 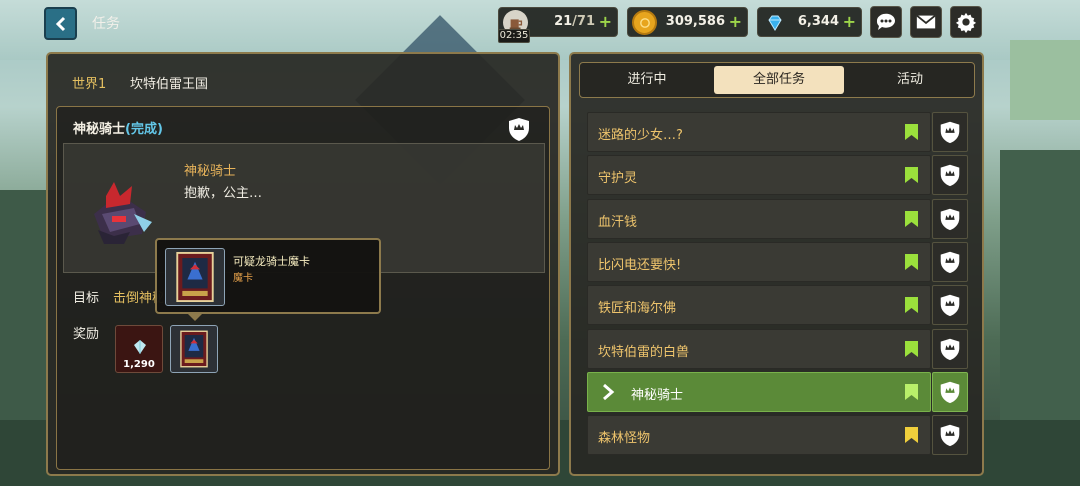 What do you see at coordinates (778, 132) in the screenshot?
I see `quest-list-item: 迷路的少女…?` at bounding box center [778, 132].